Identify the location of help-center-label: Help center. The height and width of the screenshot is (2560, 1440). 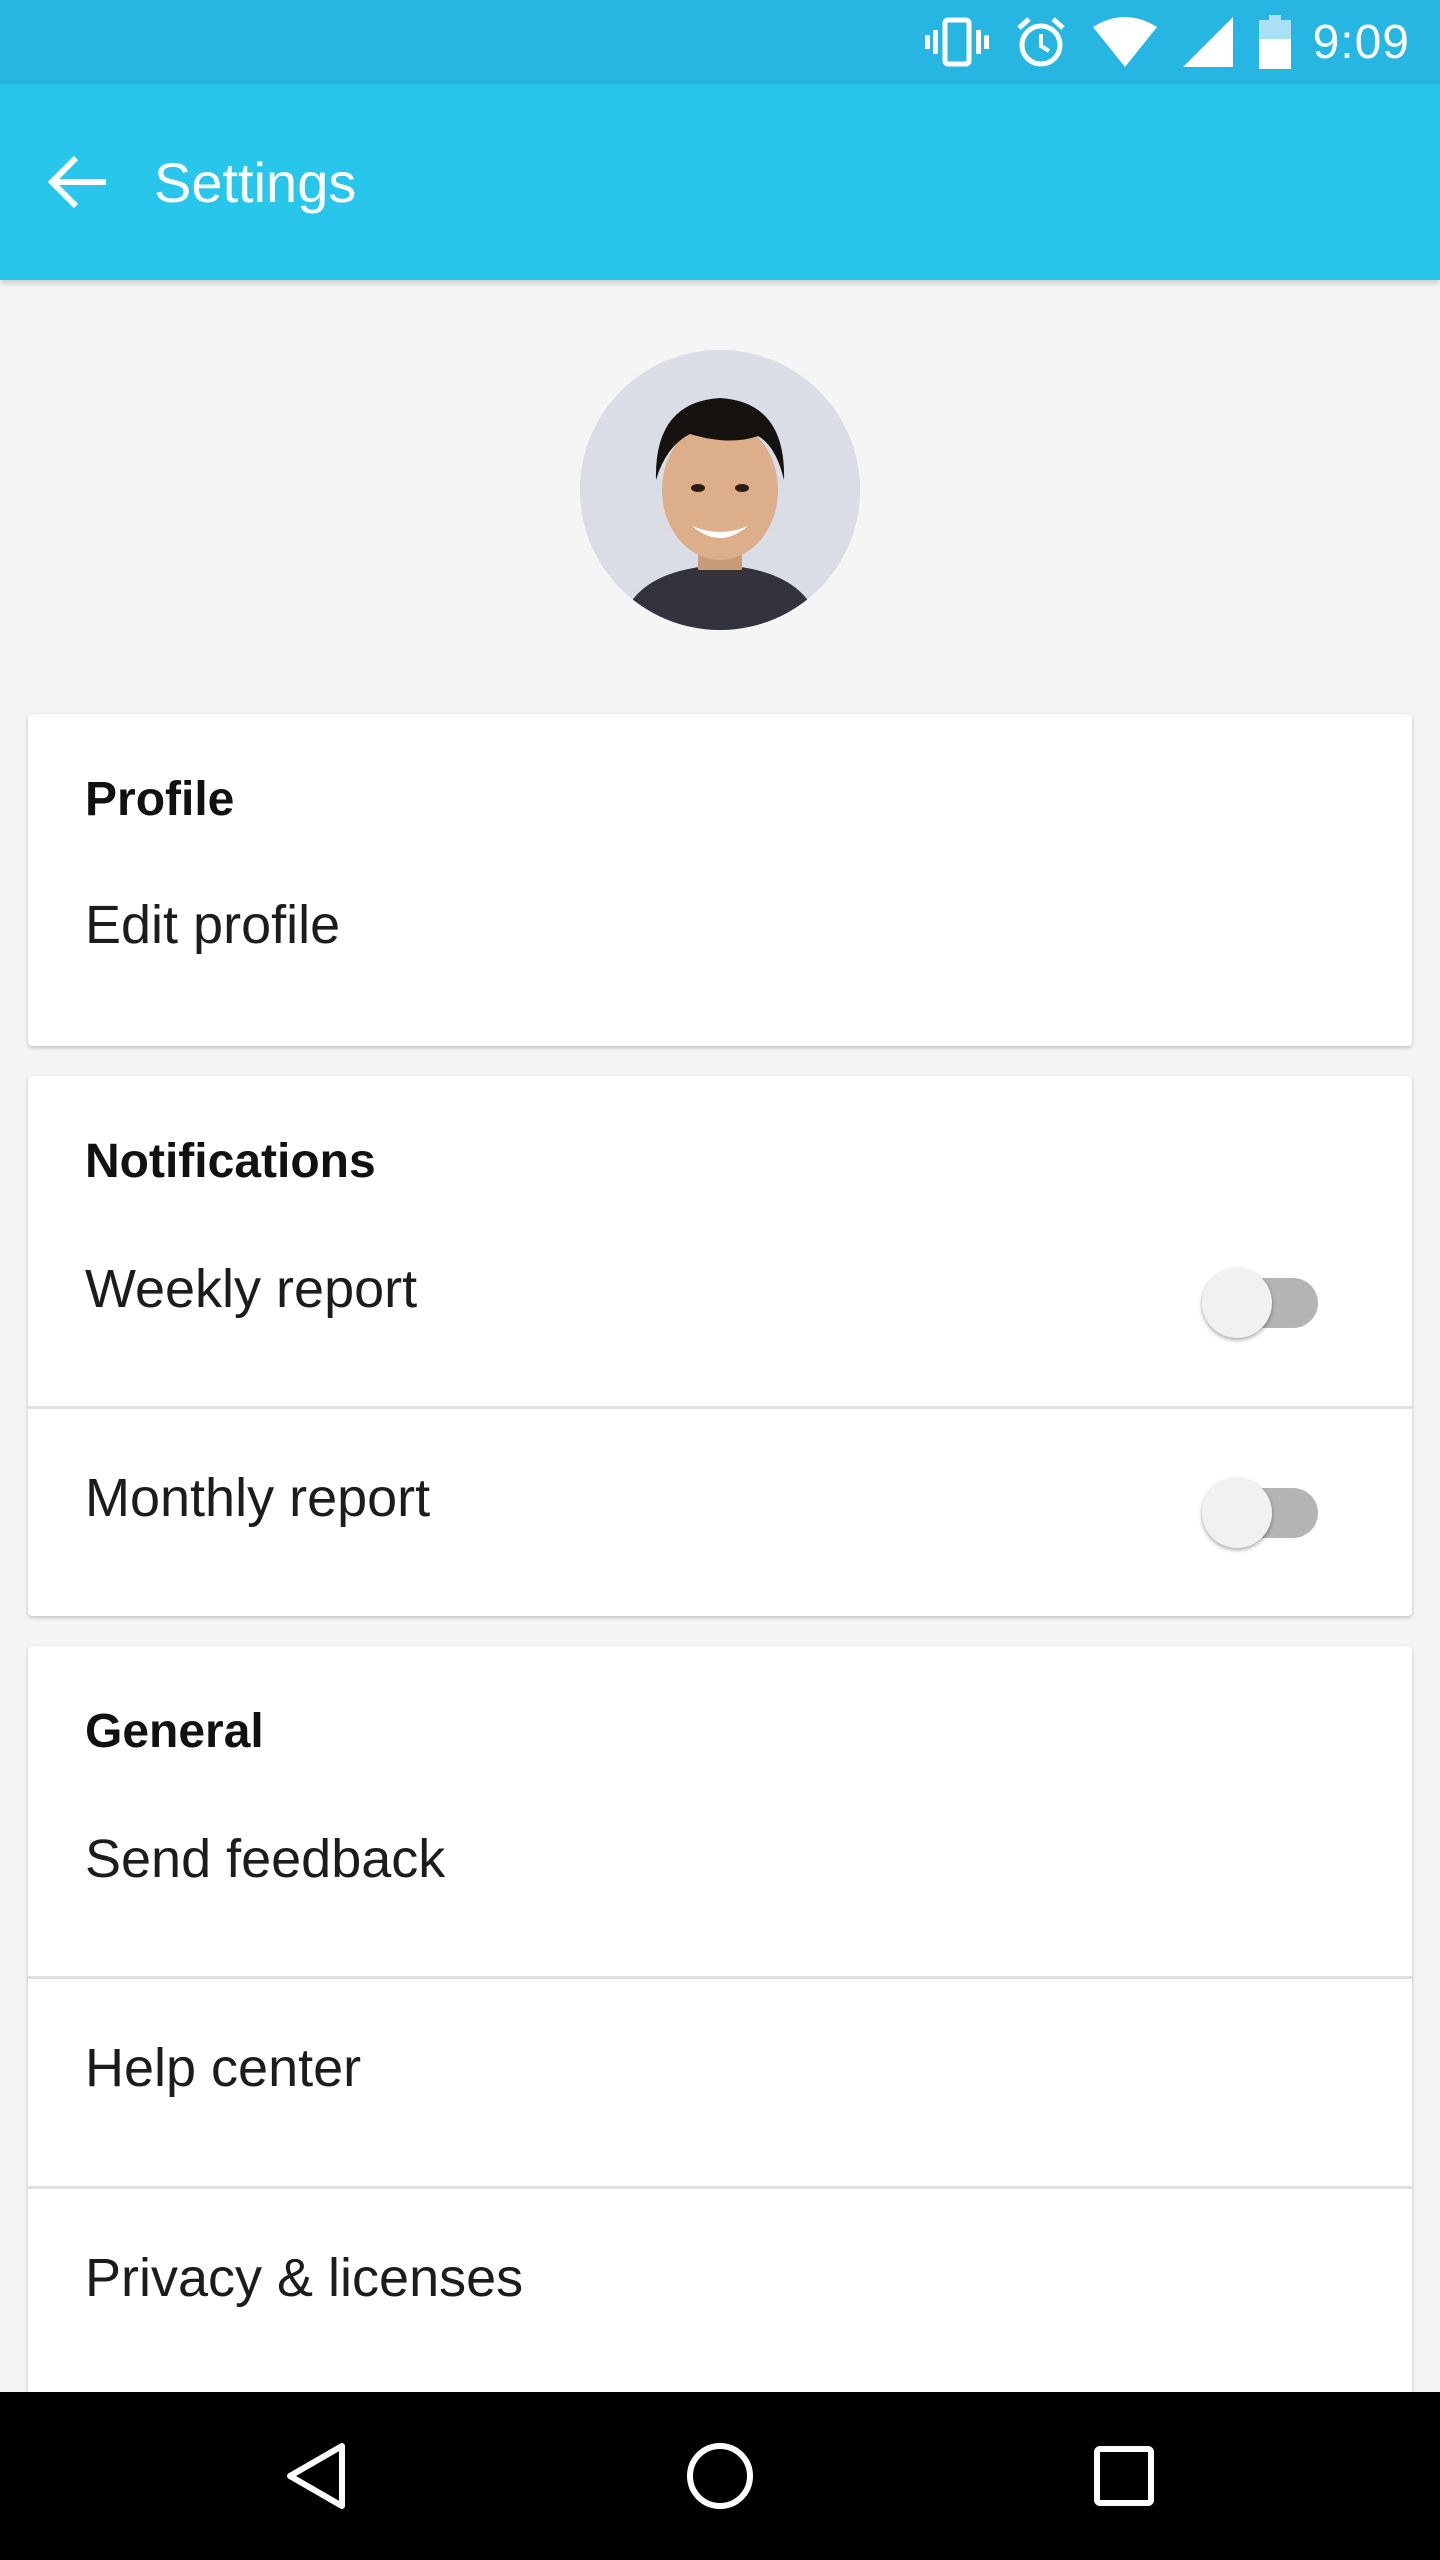
(223, 2068).